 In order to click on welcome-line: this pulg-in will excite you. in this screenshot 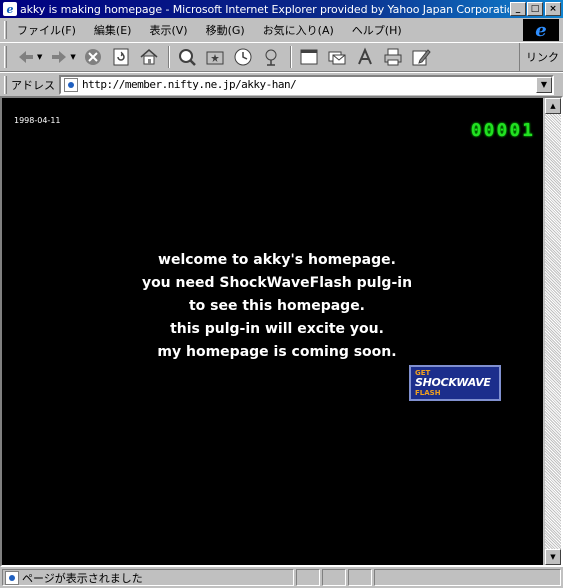, I will do `click(277, 329)`.